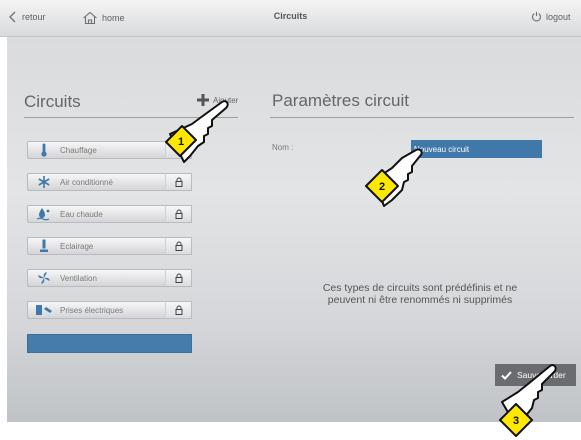  I want to click on tutorial-hand-icon: 2, so click(394, 177).